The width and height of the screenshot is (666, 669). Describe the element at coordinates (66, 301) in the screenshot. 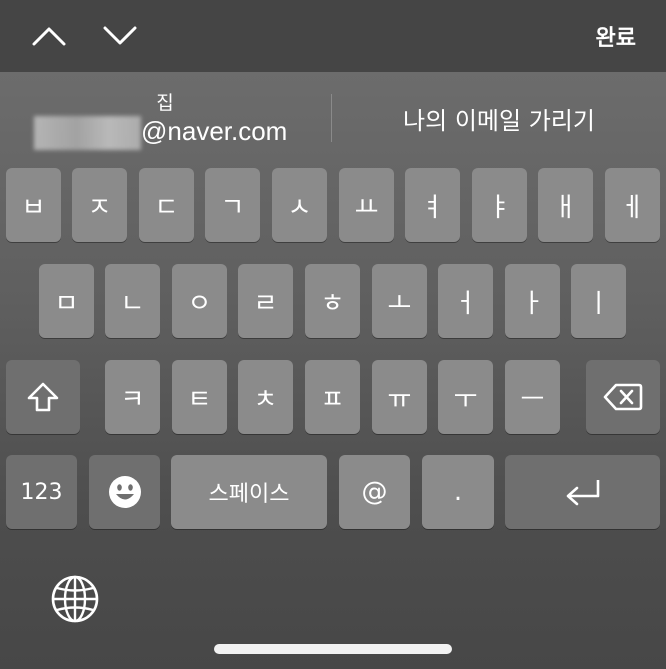

I see `key-mieum: ㅁ` at that location.